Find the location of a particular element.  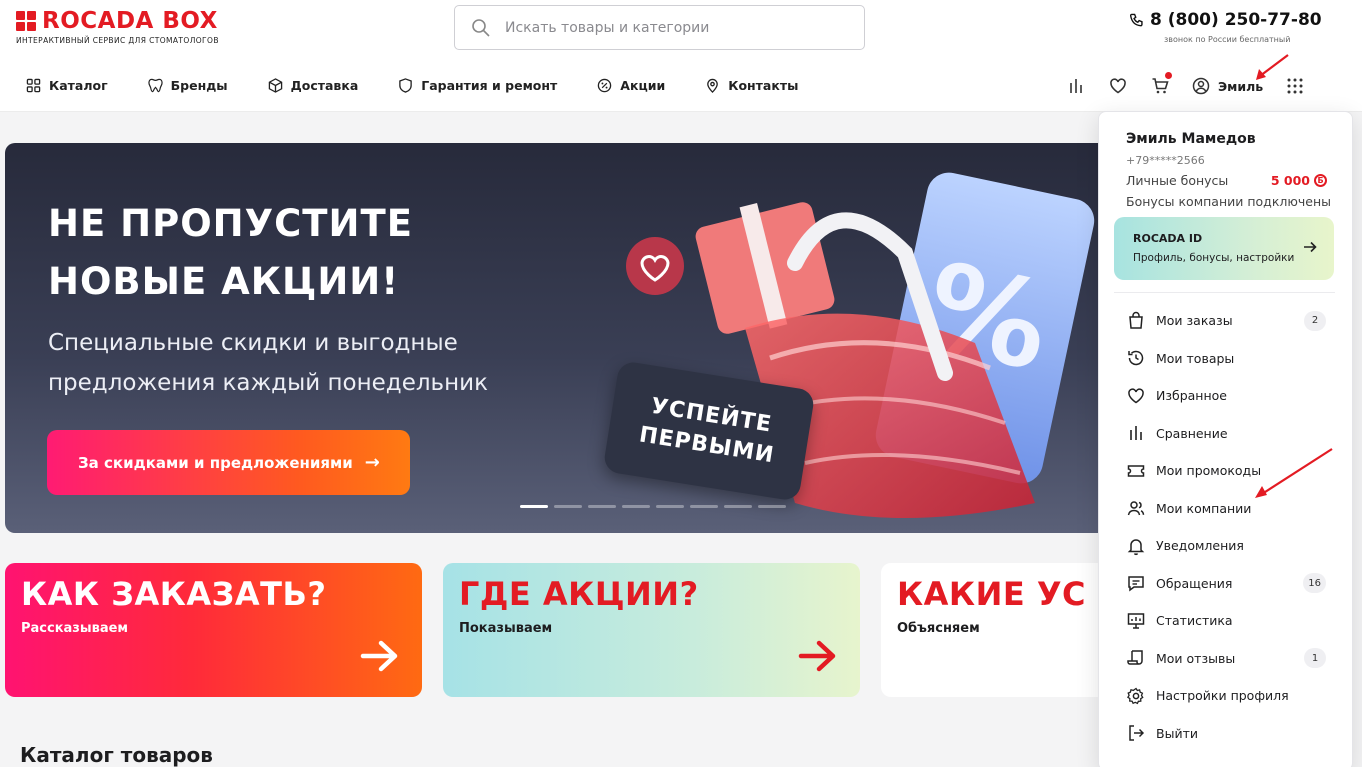

nav-warranty: Гарантия и ремонт is located at coordinates (477, 85).